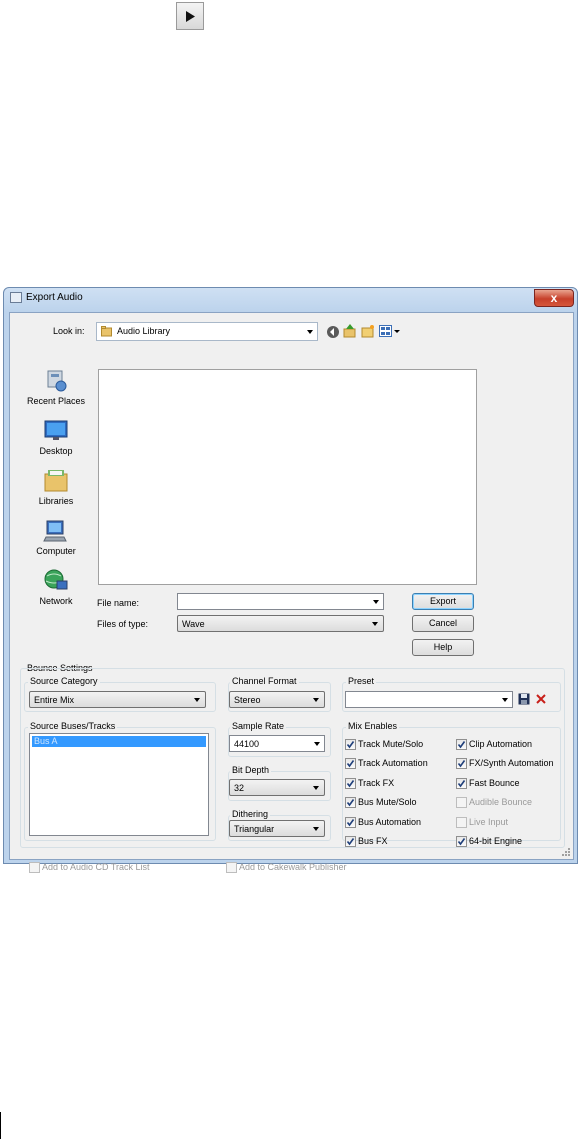 The image size is (581, 1139). What do you see at coordinates (429, 699) in the screenshot?
I see `preset-combo` at bounding box center [429, 699].